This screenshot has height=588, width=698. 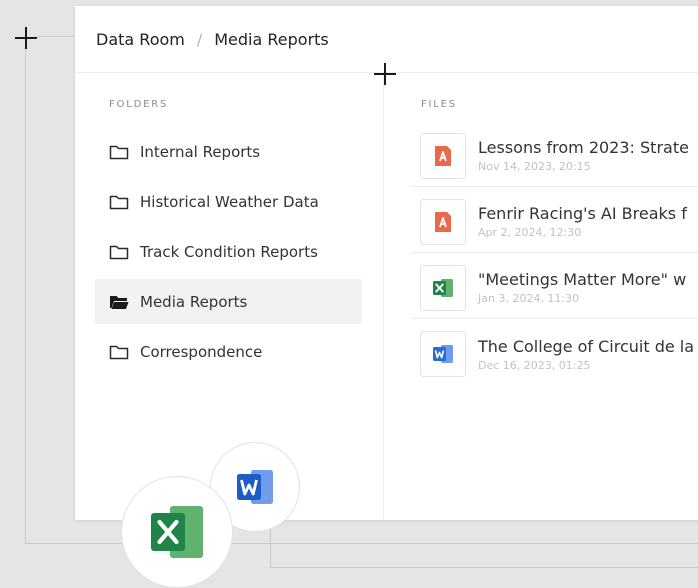 I want to click on file-date: Apr 2, 2024, 12:30, so click(x=530, y=232).